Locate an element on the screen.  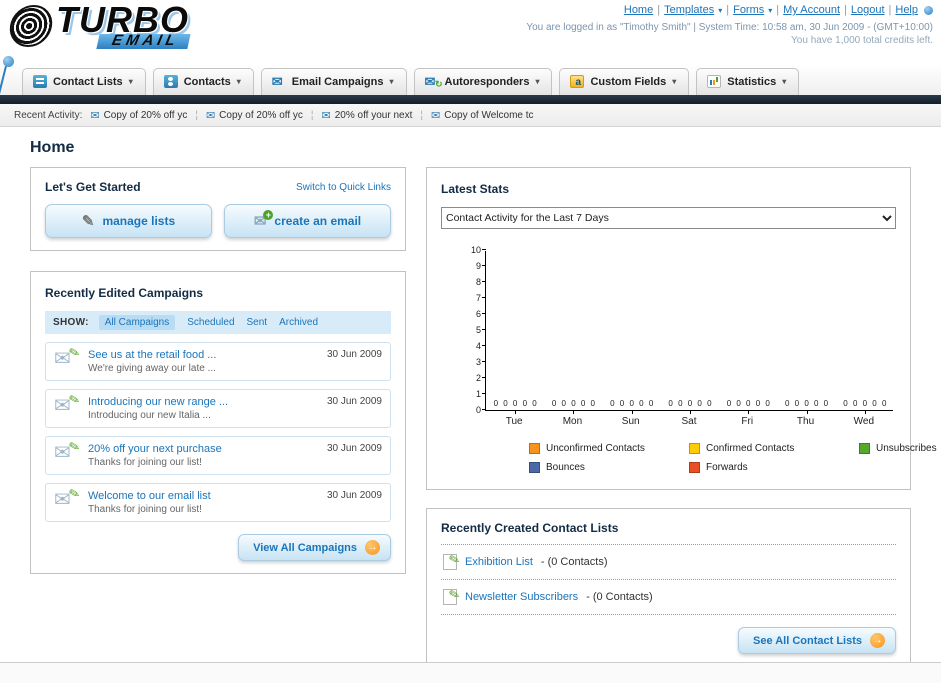
campaign-title-link: Welcome to our email list is located at coordinates (202, 496).